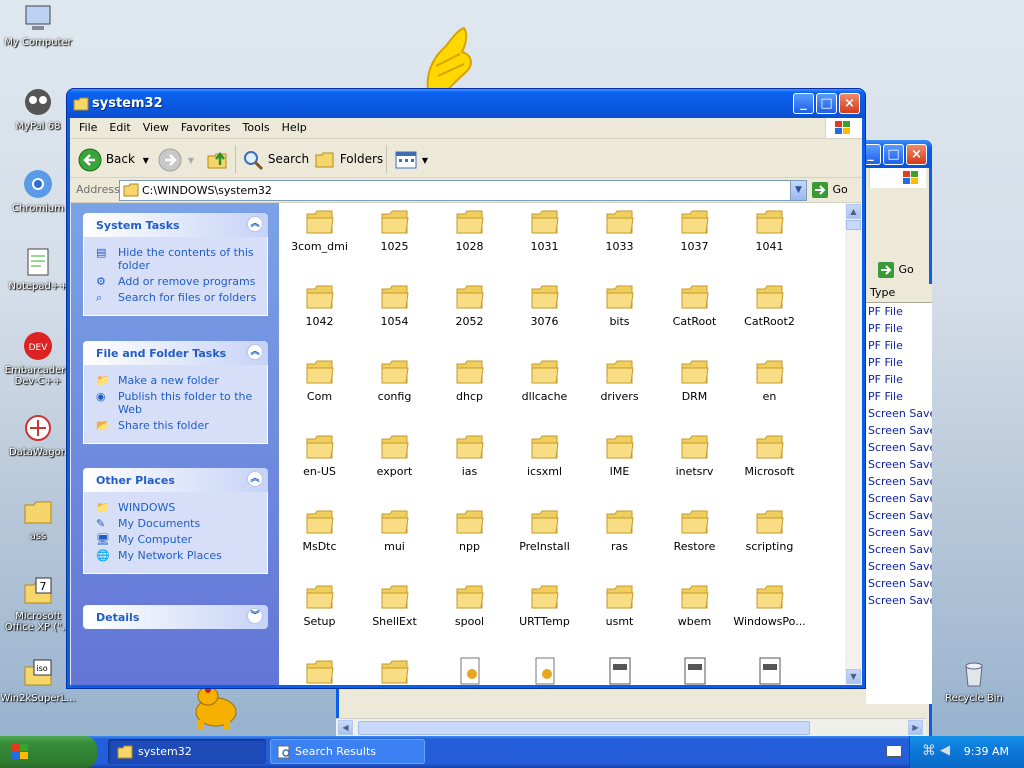 The height and width of the screenshot is (768, 1024). Describe the element at coordinates (694, 530) in the screenshot. I see `folder-item: Restore` at that location.